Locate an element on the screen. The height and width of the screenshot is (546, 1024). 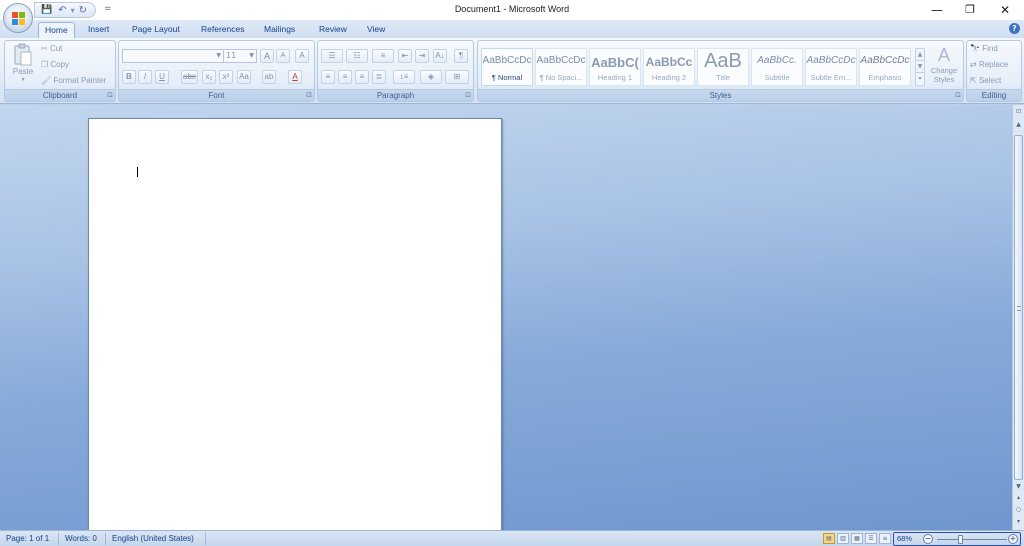
align-center-icon: ≡ is located at coordinates (345, 76).